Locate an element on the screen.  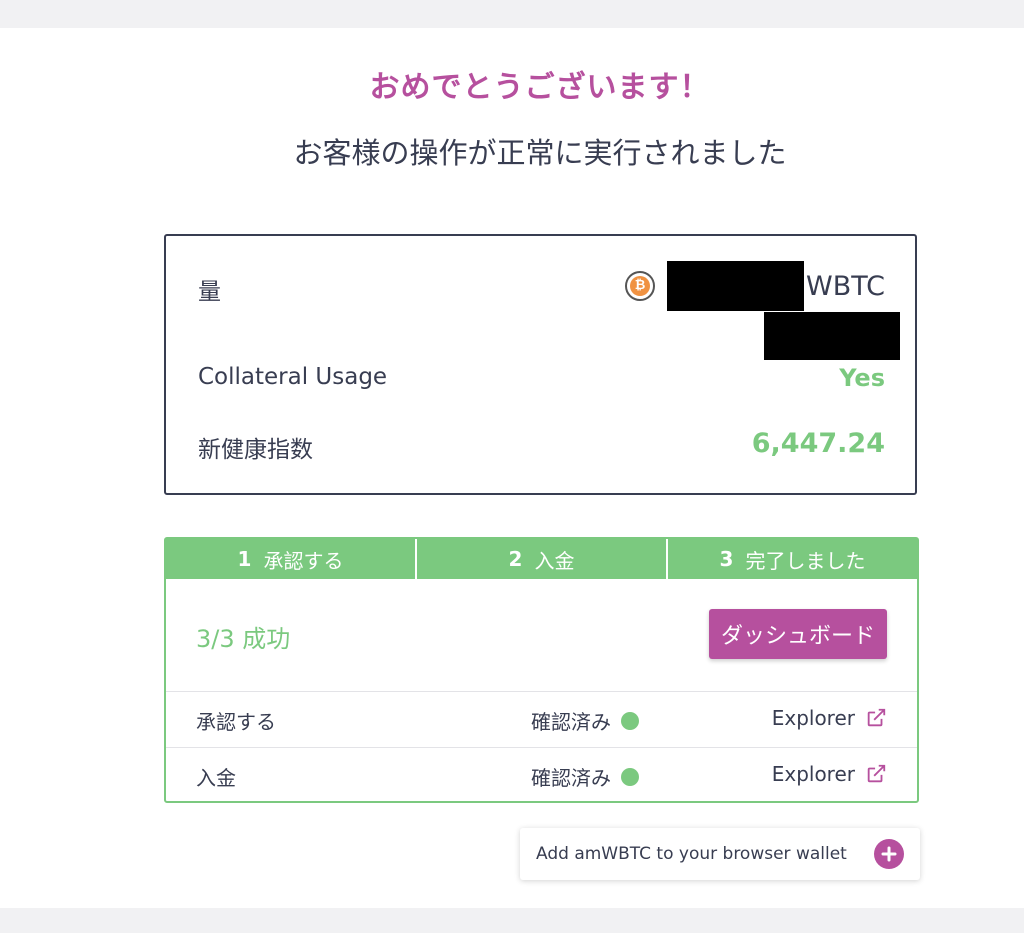
amount-symbol: WBTC is located at coordinates (845, 286).